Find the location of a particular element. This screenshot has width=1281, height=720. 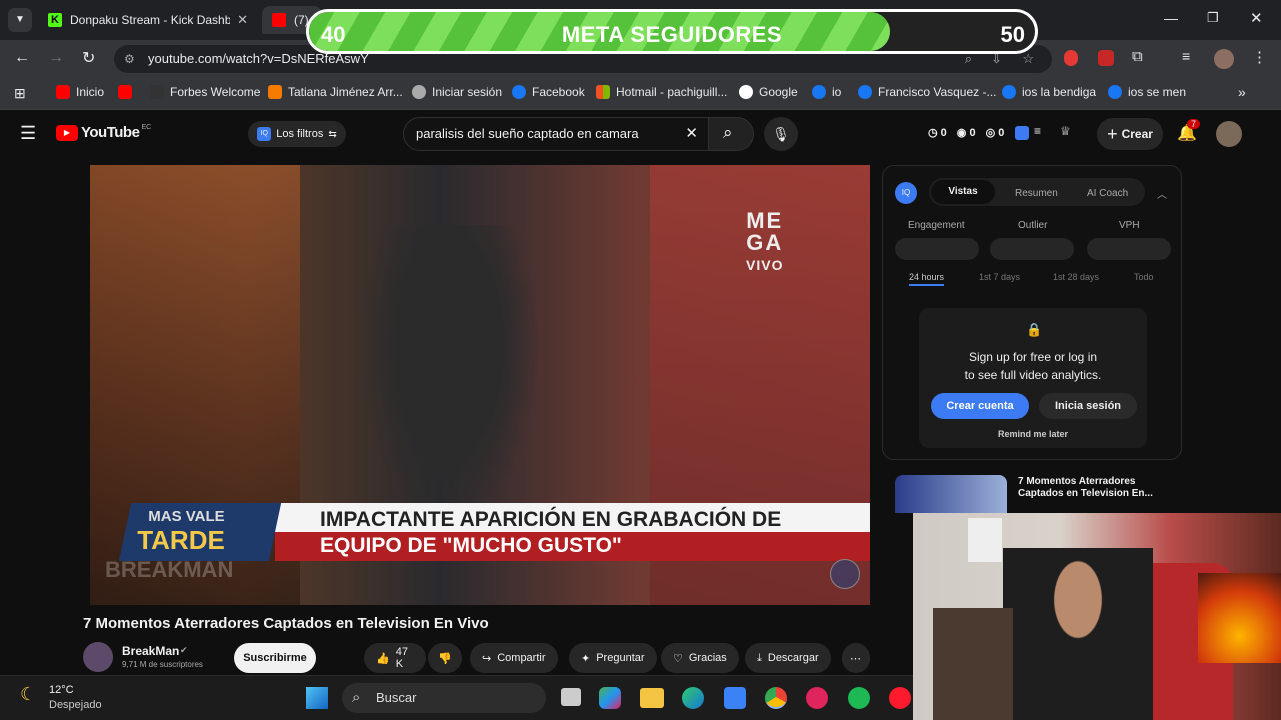

channel-watermark-icon is located at coordinates (845, 574).